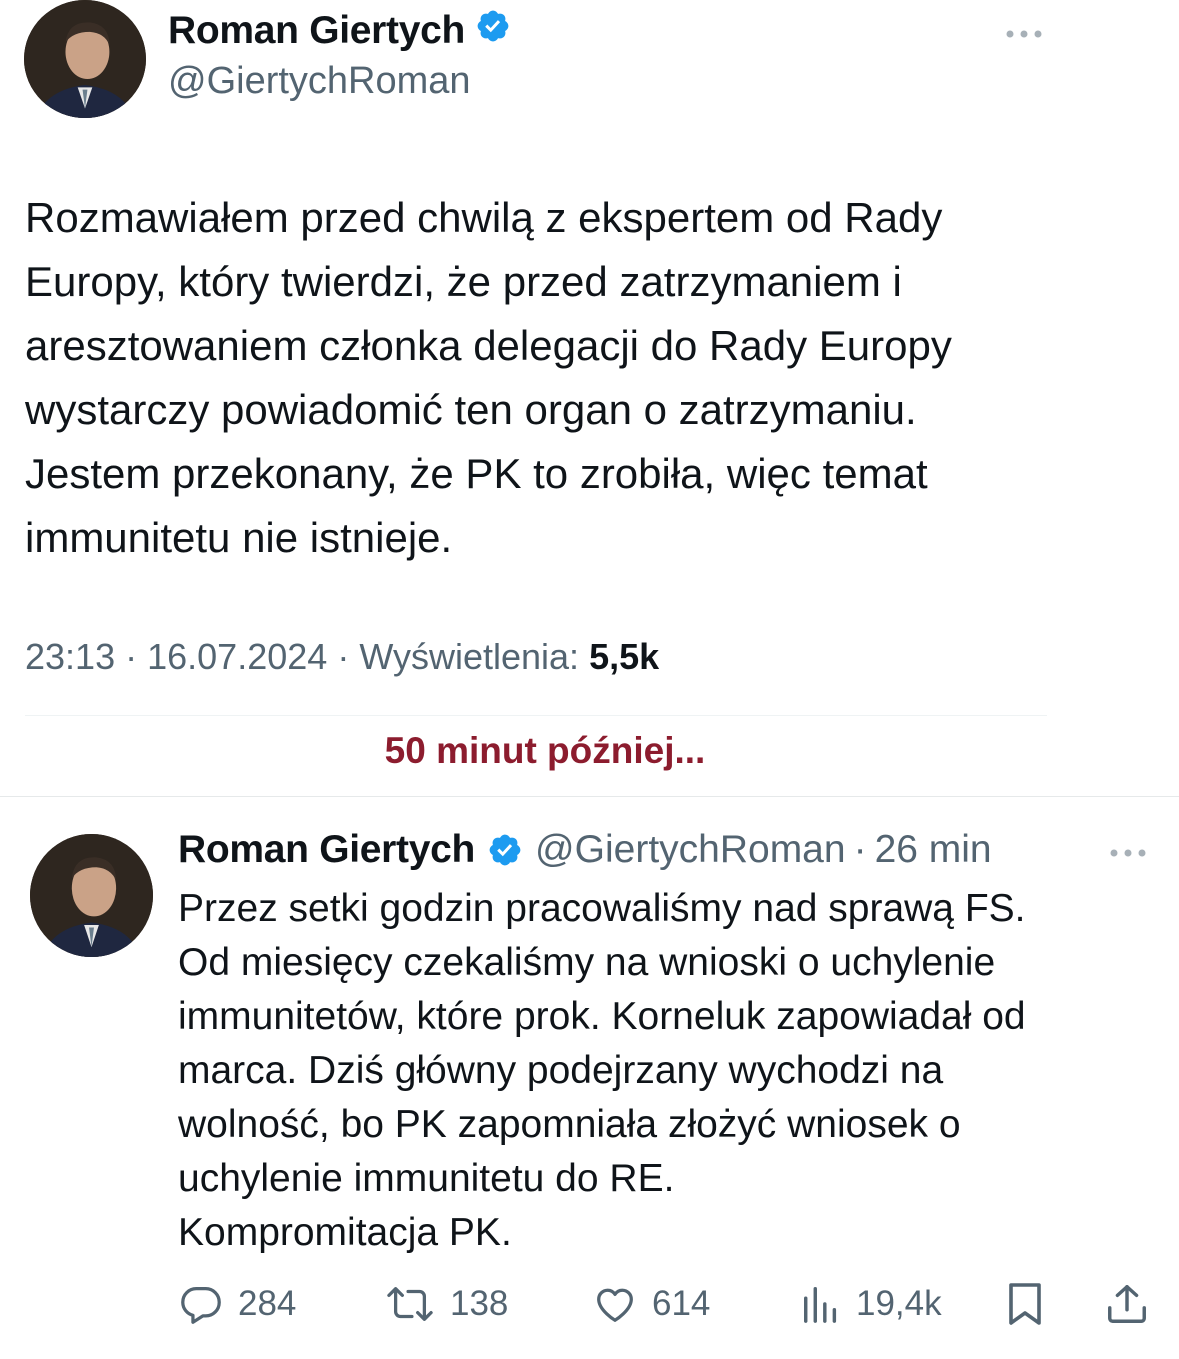  I want to click on bookmark-button, so click(1025, 1304).